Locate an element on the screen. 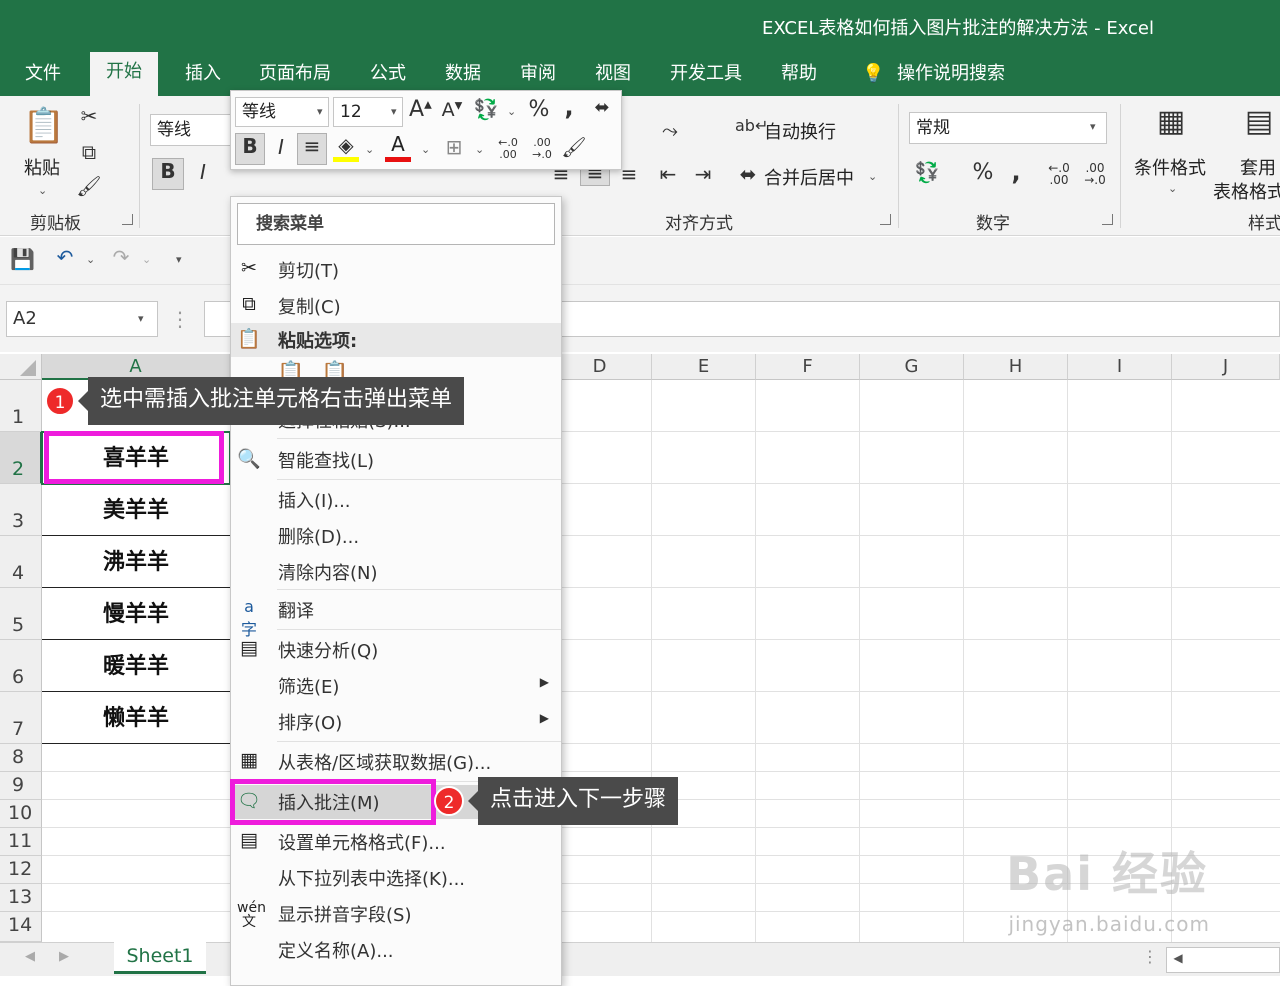 The height and width of the screenshot is (986, 1280). merge-icon: ⬌ is located at coordinates (602, 107).